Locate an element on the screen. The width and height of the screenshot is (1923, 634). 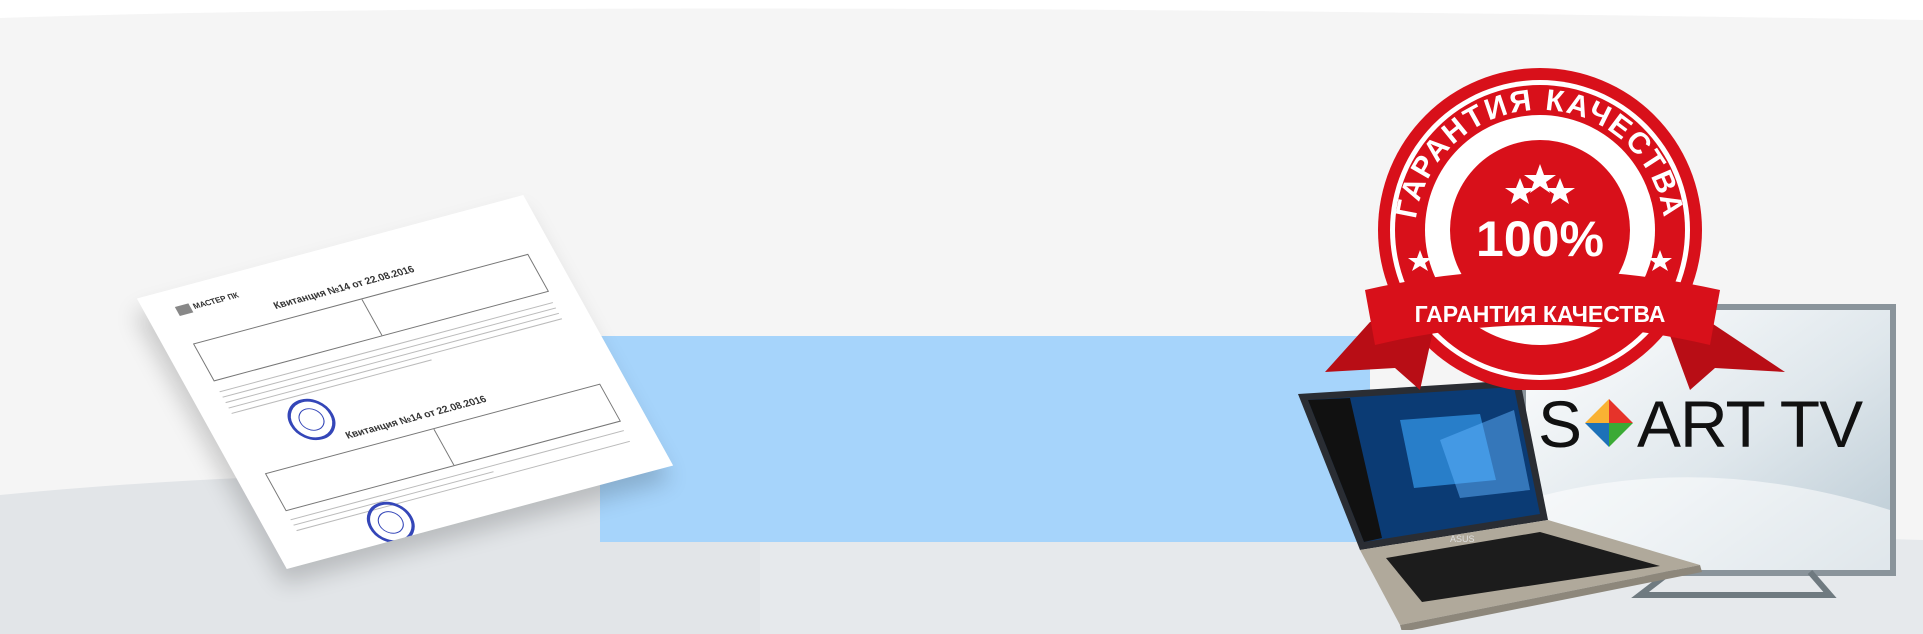
light-blue-band is located at coordinates (985, 439).